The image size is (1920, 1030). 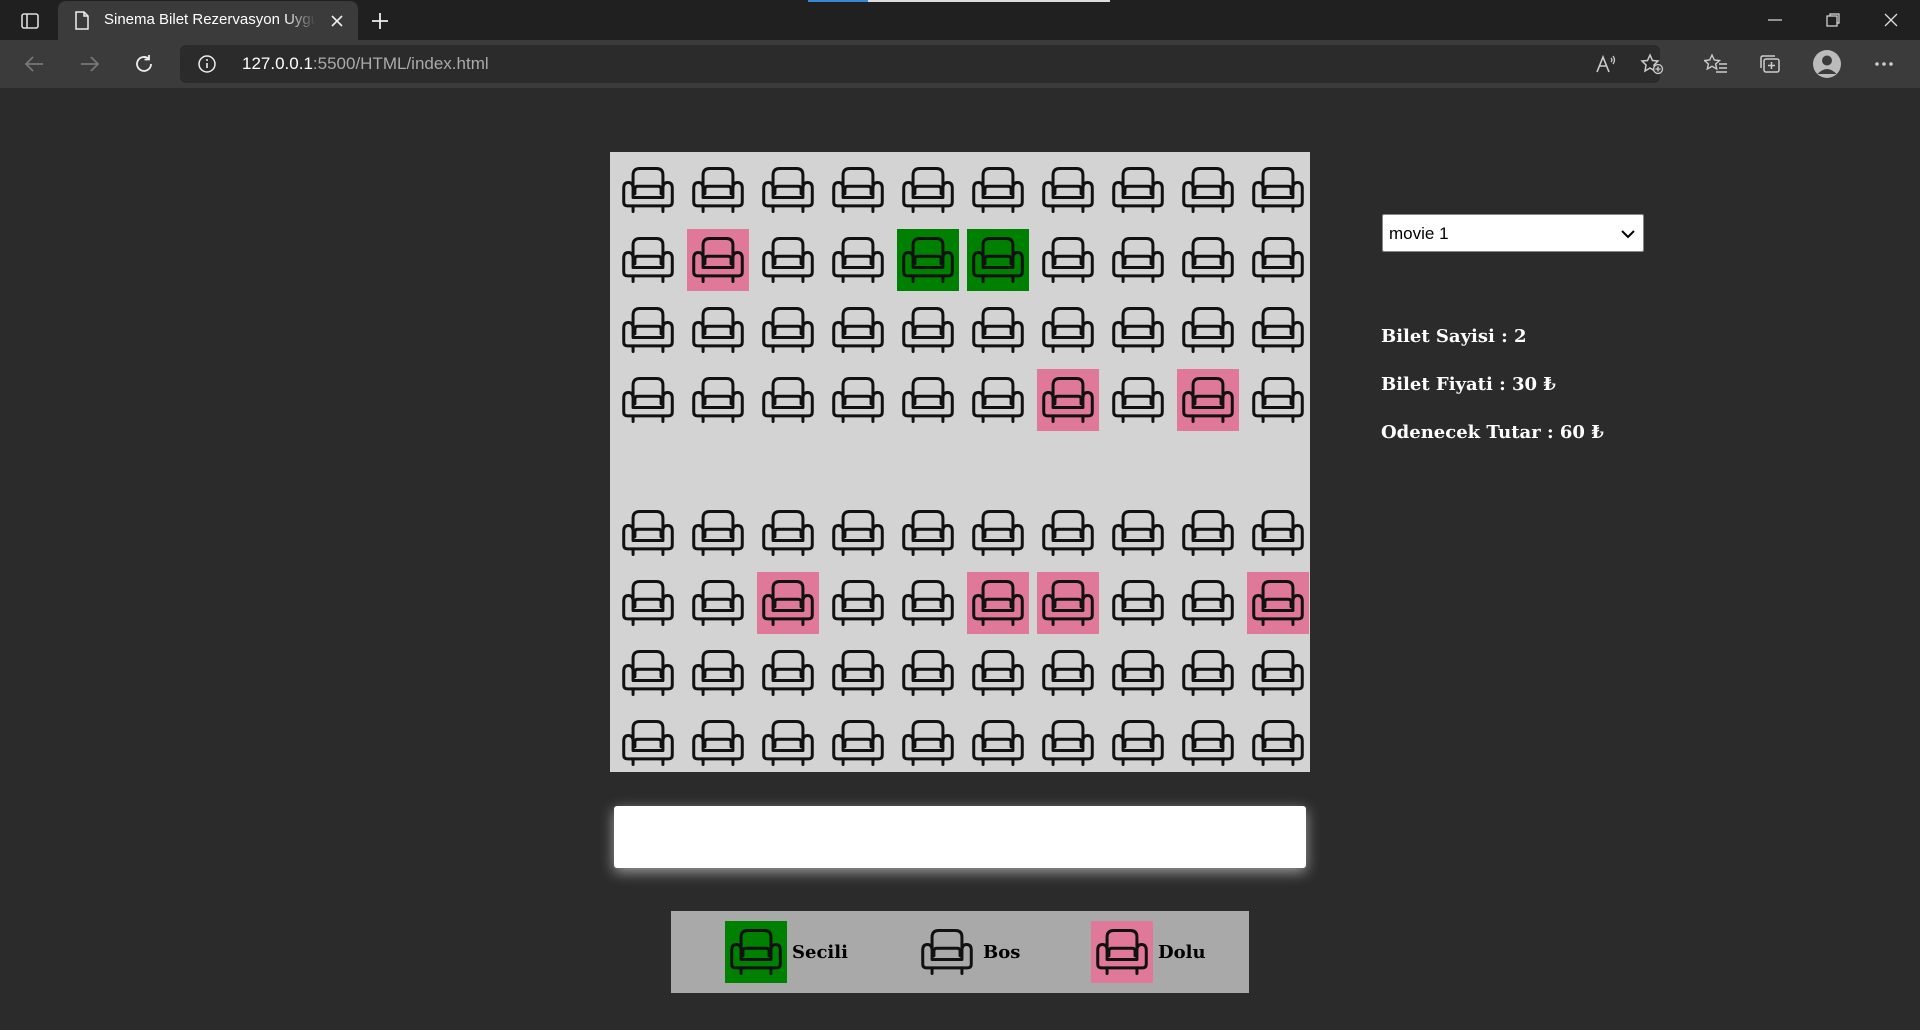 What do you see at coordinates (1891, 20) in the screenshot?
I see `close-window-icon` at bounding box center [1891, 20].